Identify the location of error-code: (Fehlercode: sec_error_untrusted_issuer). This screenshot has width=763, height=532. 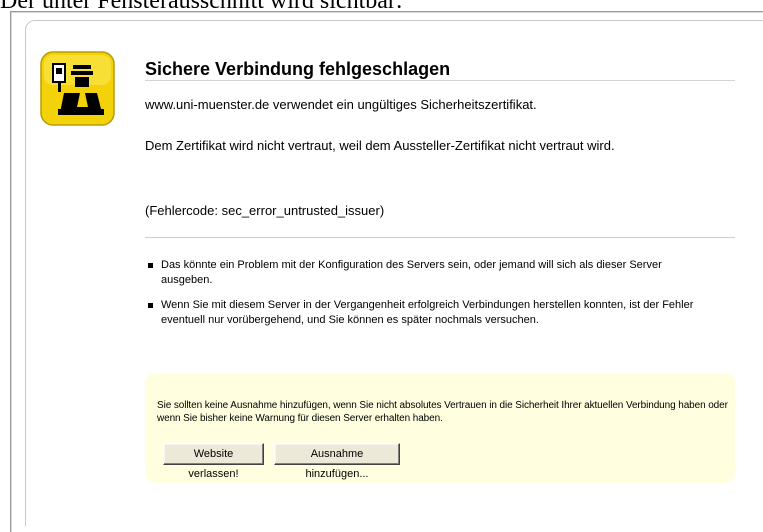
(265, 210).